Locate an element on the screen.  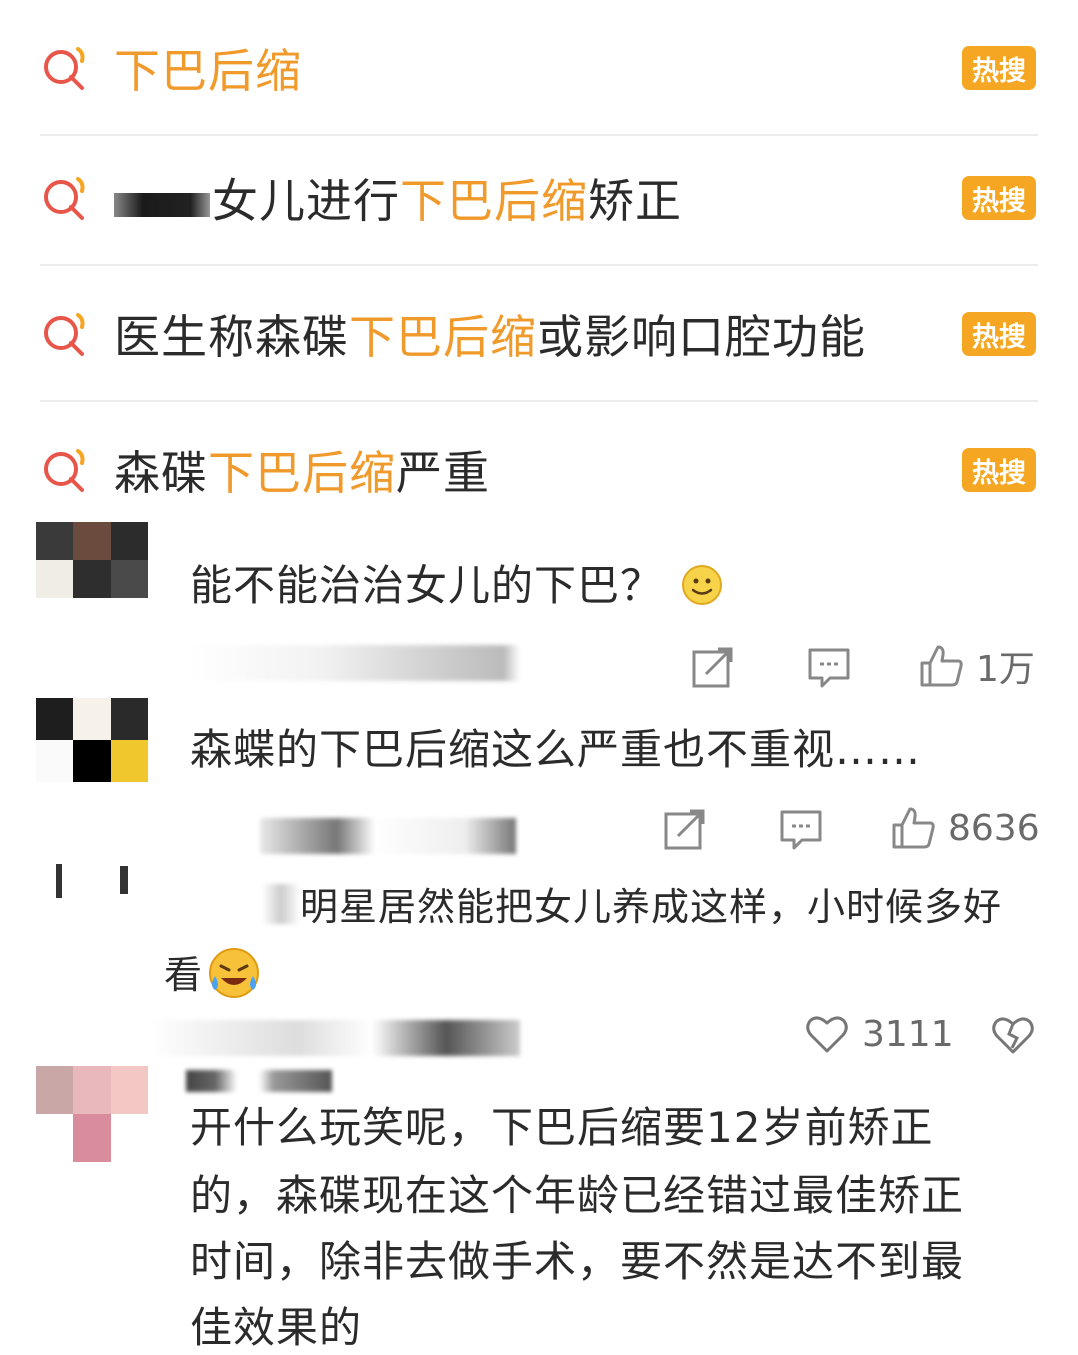
comment-text-continued: 看 is located at coordinates (212, 972).